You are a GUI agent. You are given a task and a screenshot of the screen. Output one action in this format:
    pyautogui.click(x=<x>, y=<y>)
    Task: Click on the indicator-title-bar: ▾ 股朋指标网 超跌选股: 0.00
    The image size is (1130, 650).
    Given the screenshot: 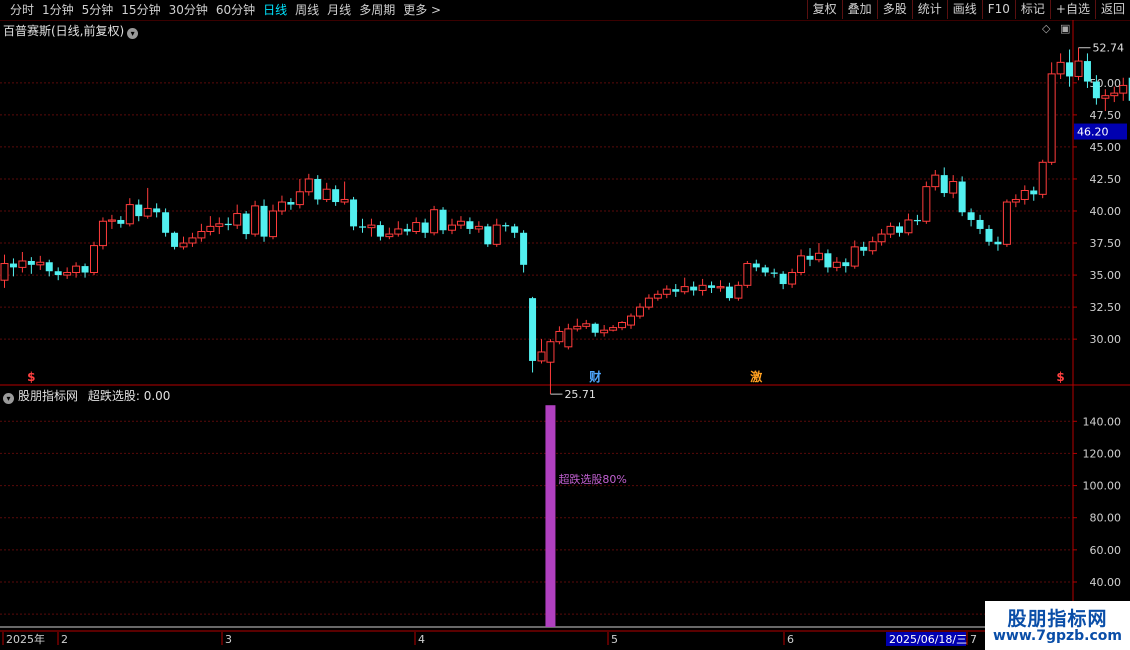 What is the action you would take?
    pyautogui.click(x=86, y=395)
    